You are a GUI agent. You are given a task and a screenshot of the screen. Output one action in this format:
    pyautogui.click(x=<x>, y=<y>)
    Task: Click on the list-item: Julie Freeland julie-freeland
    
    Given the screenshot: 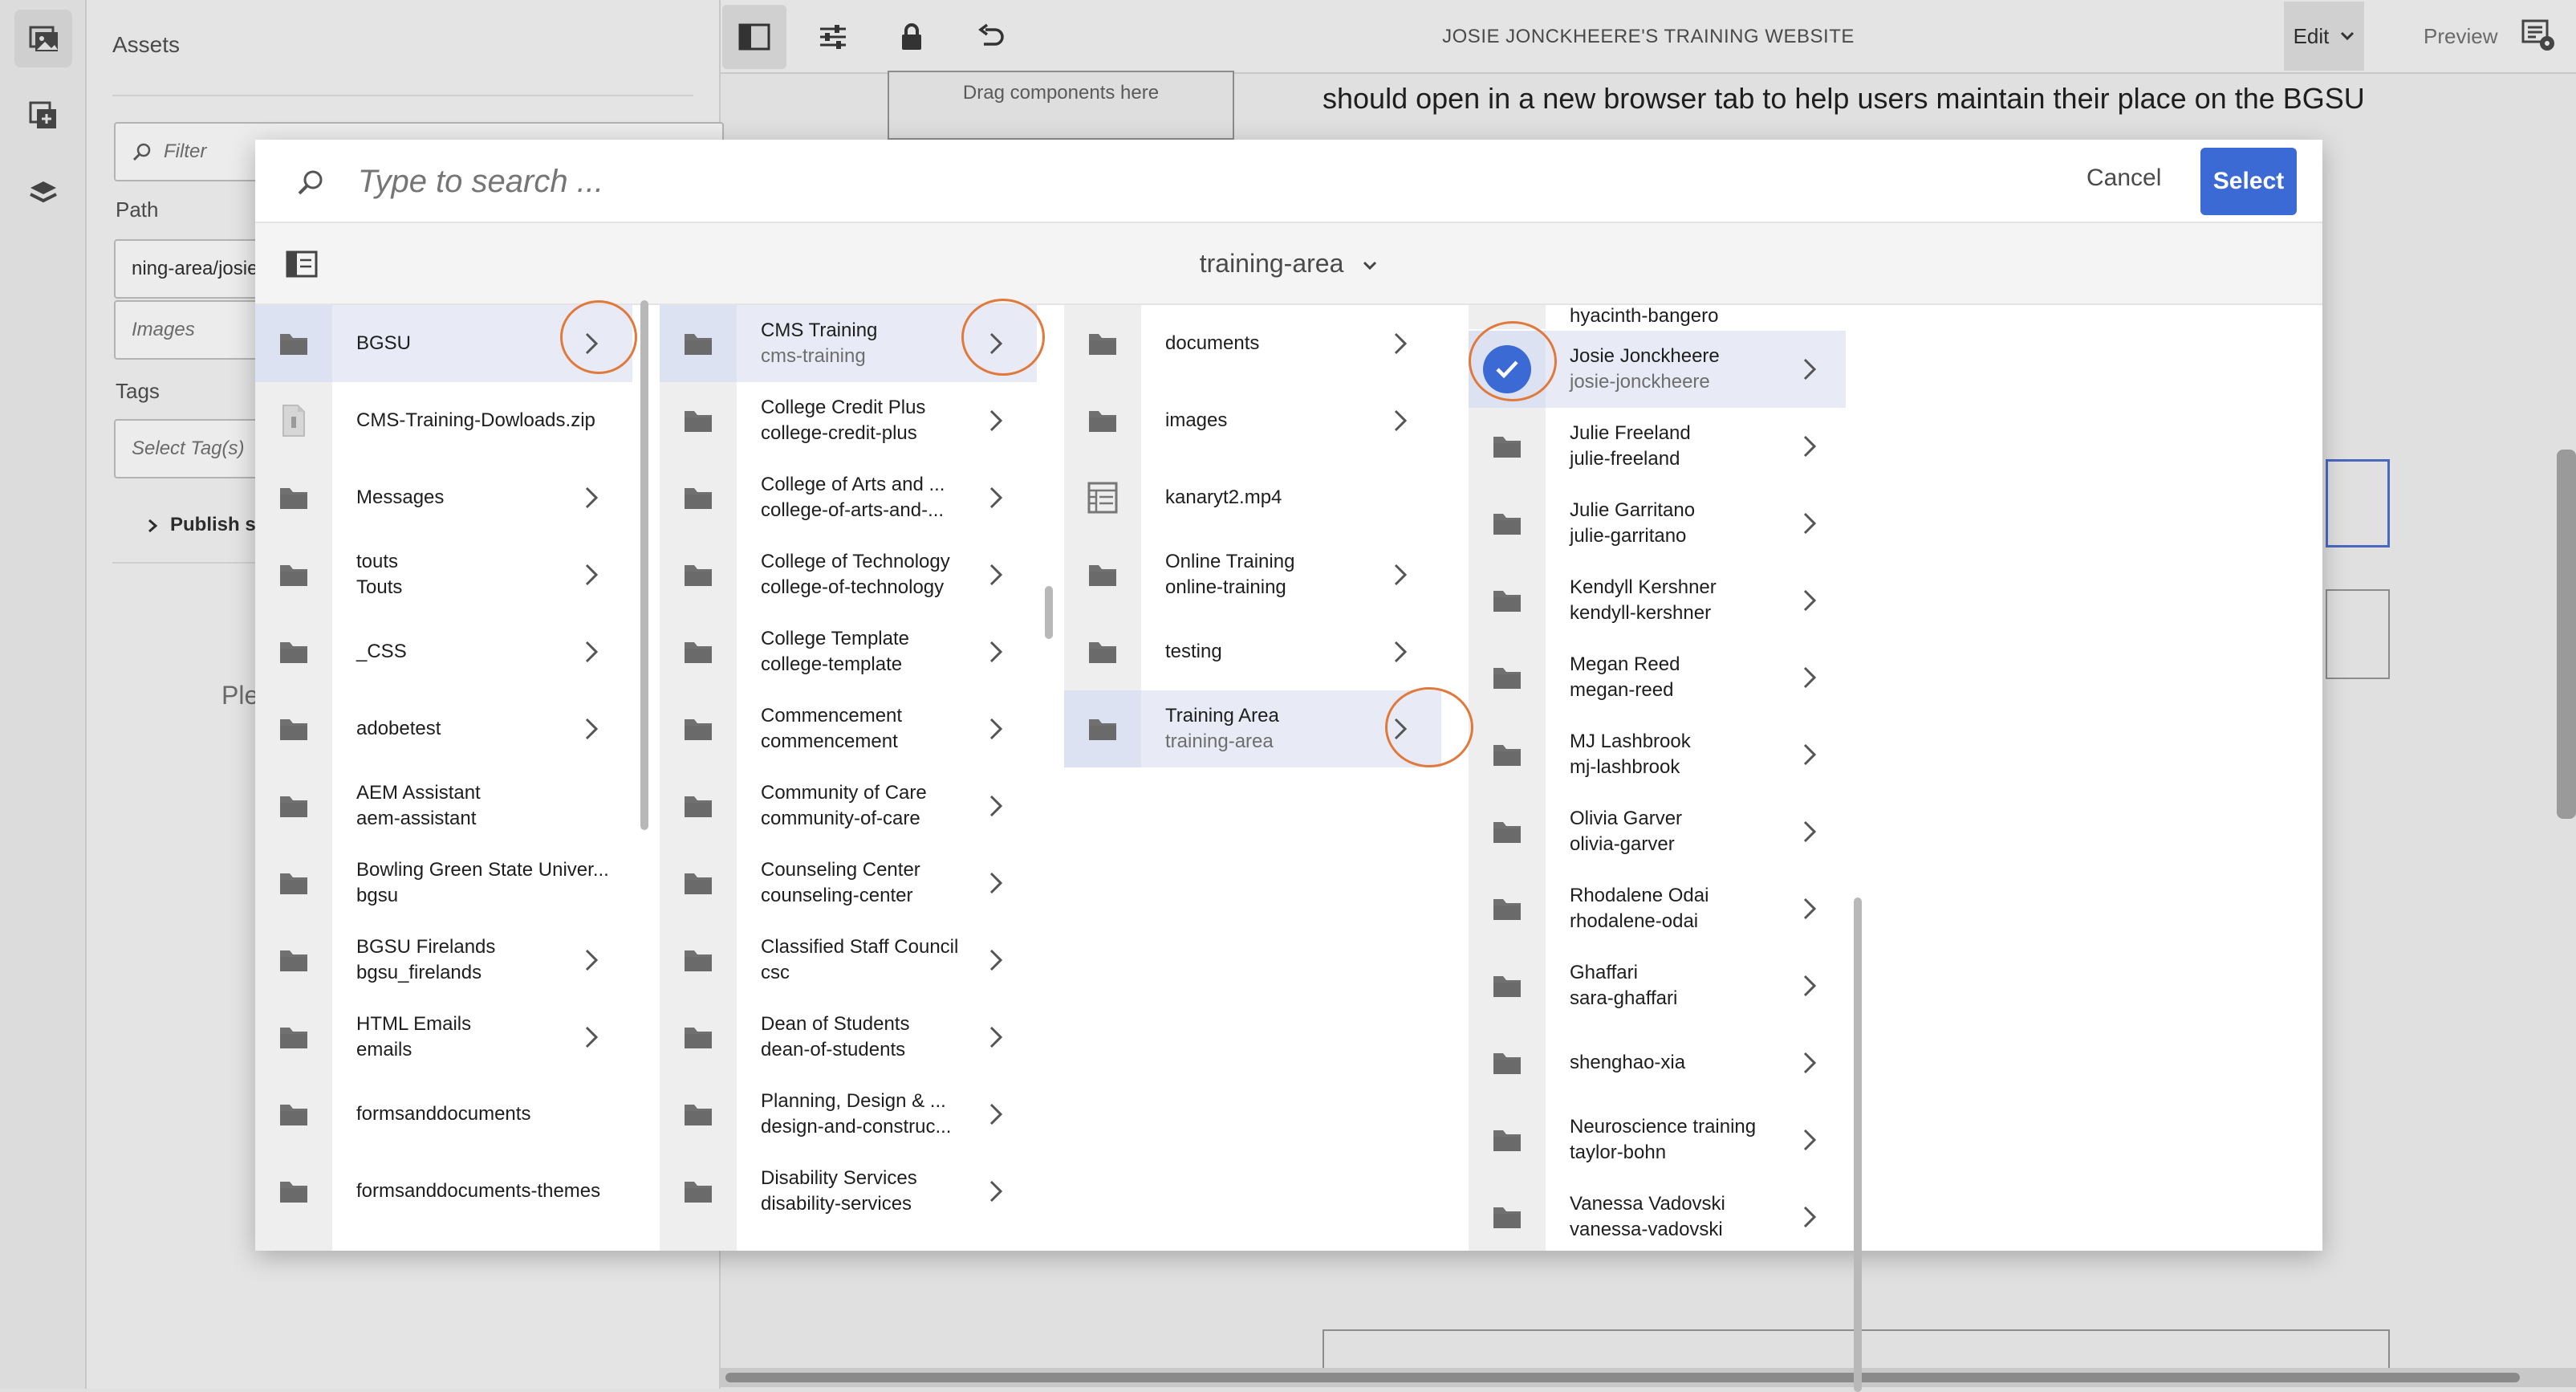 What is the action you would take?
    pyautogui.click(x=1657, y=446)
    